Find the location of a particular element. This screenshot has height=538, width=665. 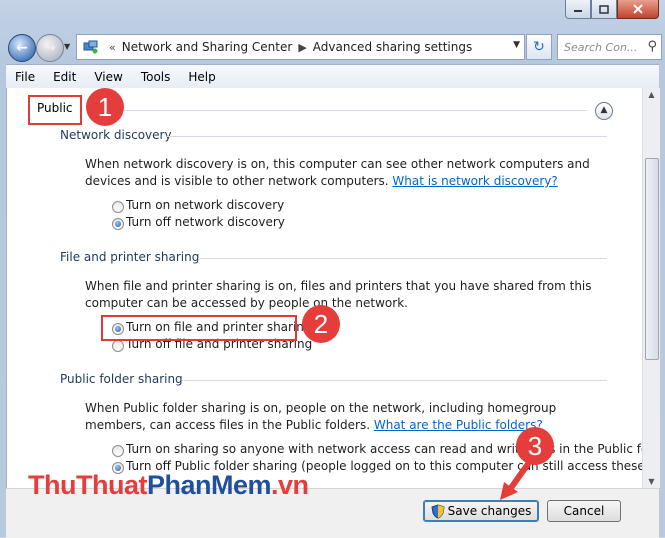

breadcrumb-advanced-sharing: Advanced sharing settings is located at coordinates (392, 47).